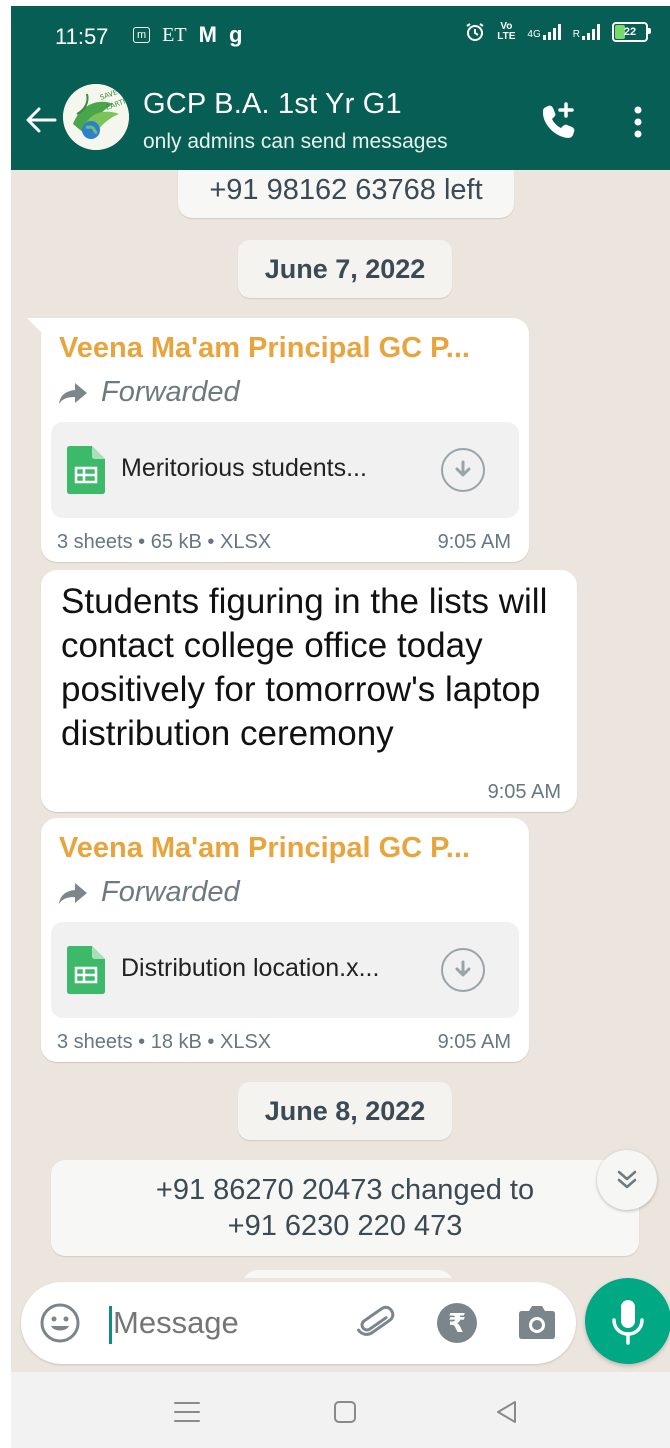 This screenshot has width=670, height=1448. I want to click on battery-level: 22, so click(630, 32).